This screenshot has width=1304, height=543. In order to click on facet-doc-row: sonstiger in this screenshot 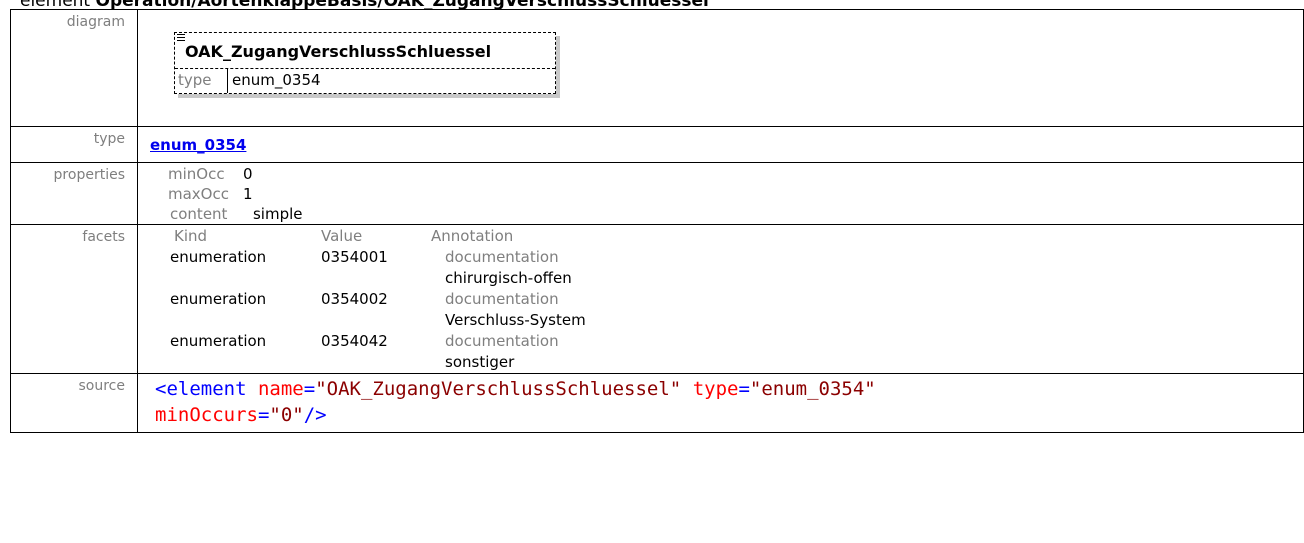, I will do `click(376, 362)`.